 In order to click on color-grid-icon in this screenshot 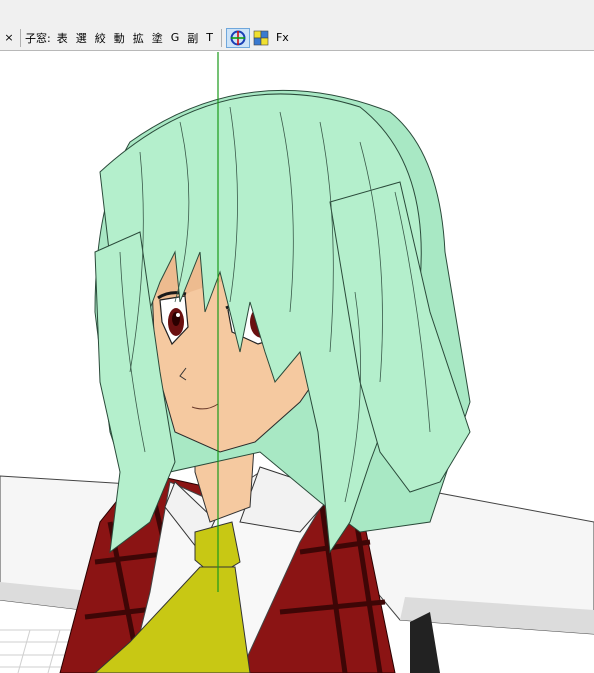, I will do `click(261, 38)`.